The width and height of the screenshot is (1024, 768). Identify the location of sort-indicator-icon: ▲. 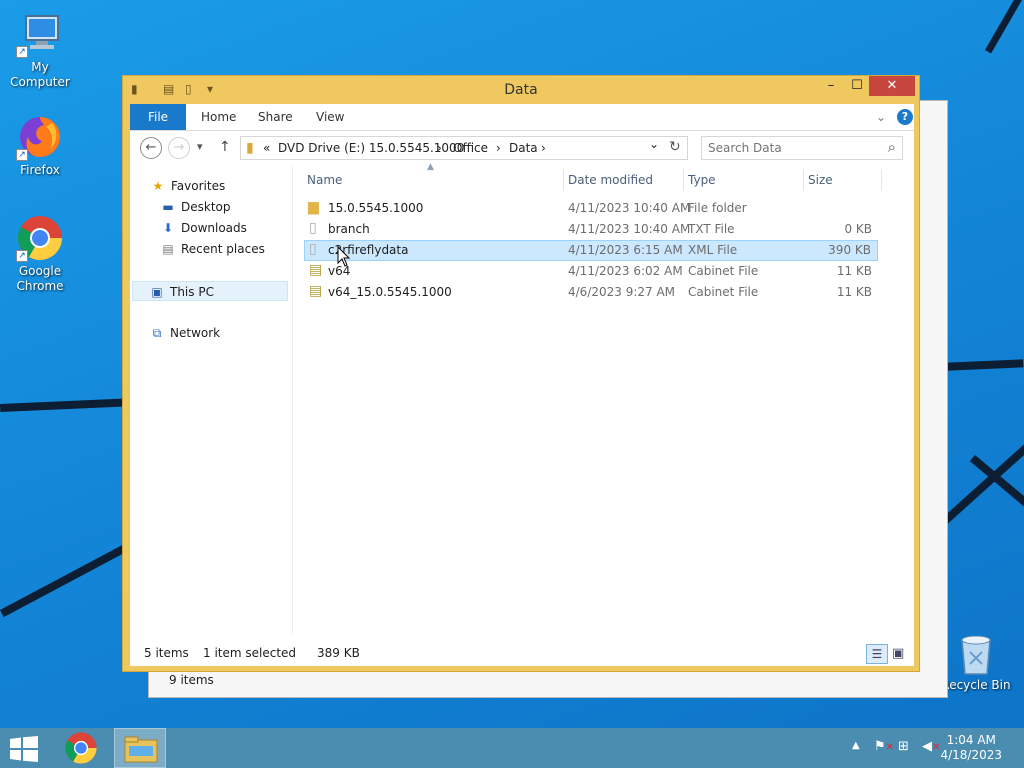
(430, 167).